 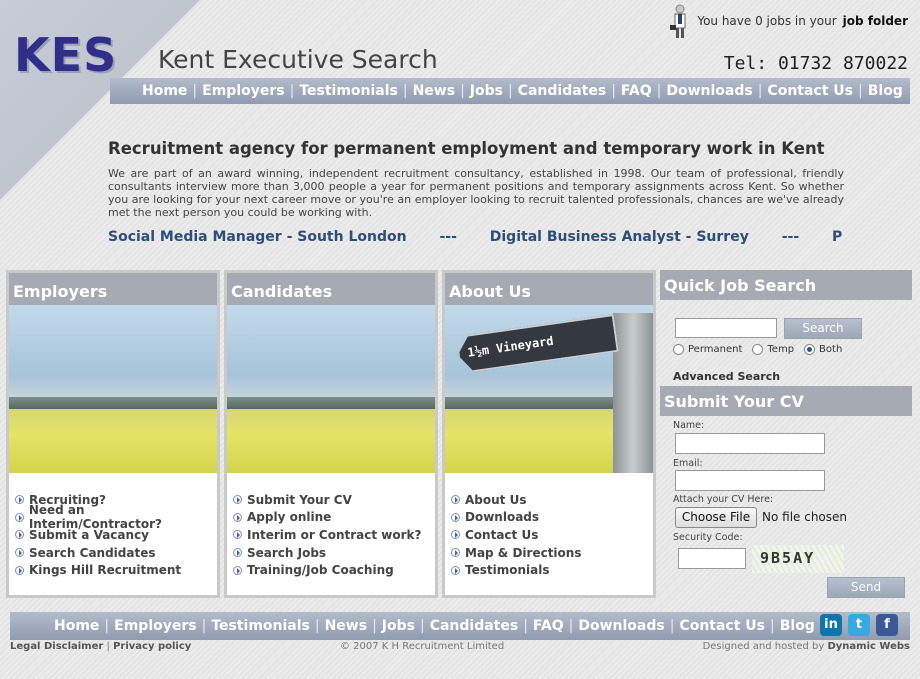 What do you see at coordinates (286, 553) in the screenshot?
I see `link-label: Search Jobs` at bounding box center [286, 553].